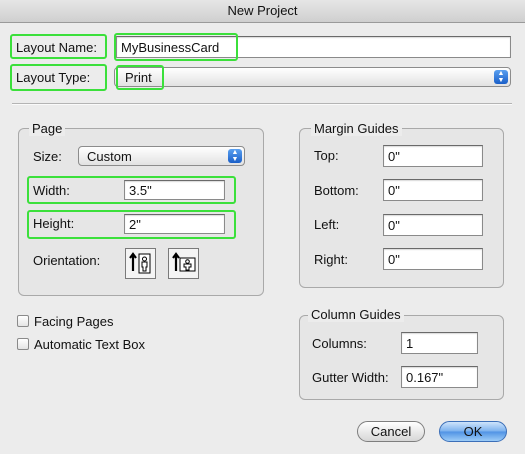 The width and height of the screenshot is (525, 454). I want to click on landscape-orientation-button, so click(183, 263).